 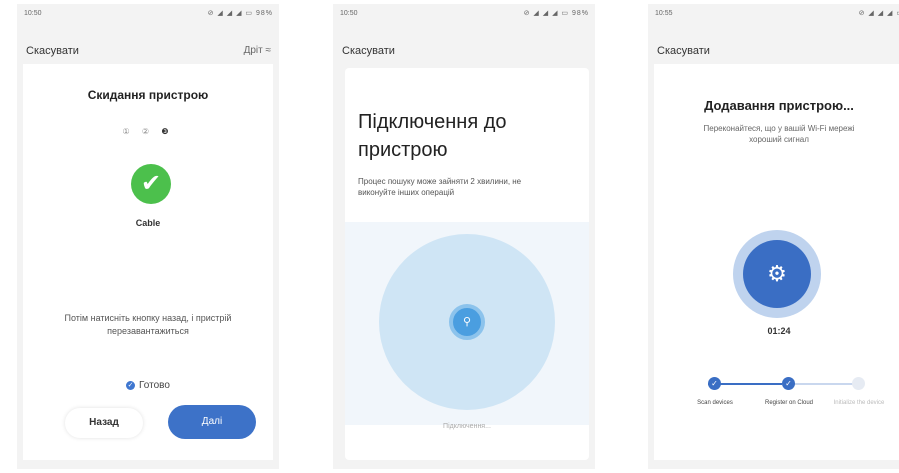 I want to click on step-indicator: ① ② ❸, so click(x=148, y=131).